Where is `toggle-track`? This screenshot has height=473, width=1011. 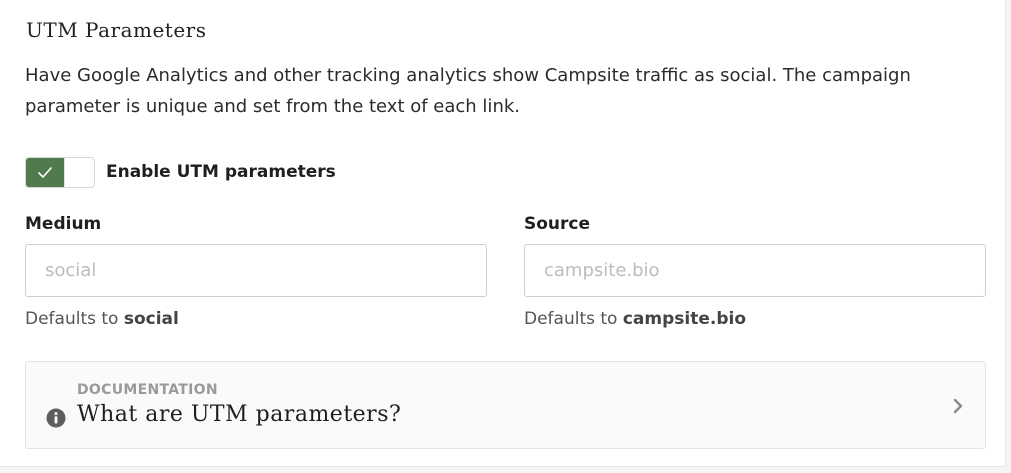 toggle-track is located at coordinates (45, 172).